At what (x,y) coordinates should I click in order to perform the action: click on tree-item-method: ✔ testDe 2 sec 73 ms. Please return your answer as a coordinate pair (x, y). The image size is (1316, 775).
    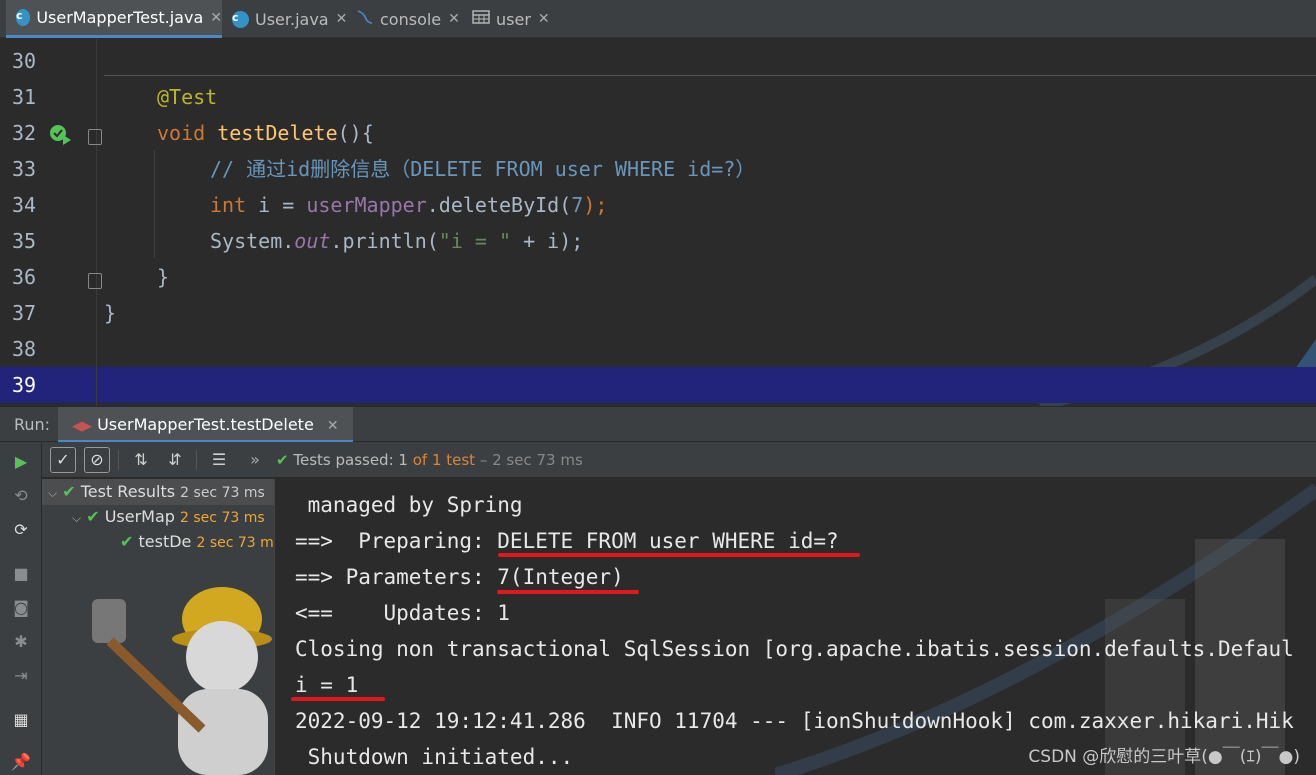
    Looking at the image, I should click on (197, 542).